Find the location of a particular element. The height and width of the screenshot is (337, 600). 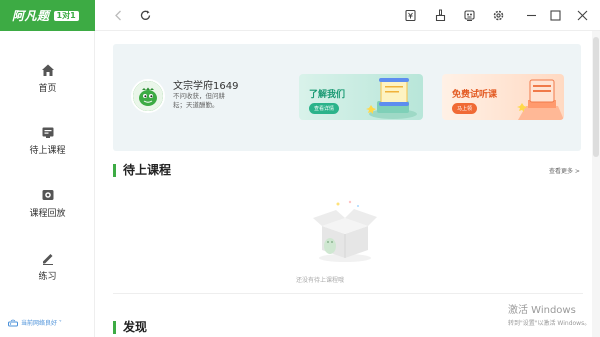

maximize-button is located at coordinates (555, 15).